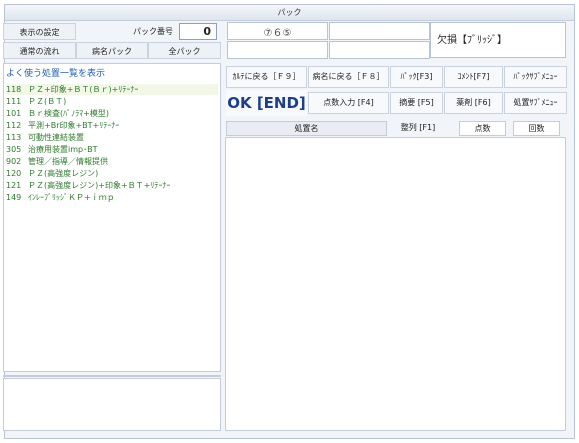 This screenshot has height=443, width=579. What do you see at coordinates (63, 173) in the screenshot?
I see `list-item-name: ＰＺ(高強度レジン)` at bounding box center [63, 173].